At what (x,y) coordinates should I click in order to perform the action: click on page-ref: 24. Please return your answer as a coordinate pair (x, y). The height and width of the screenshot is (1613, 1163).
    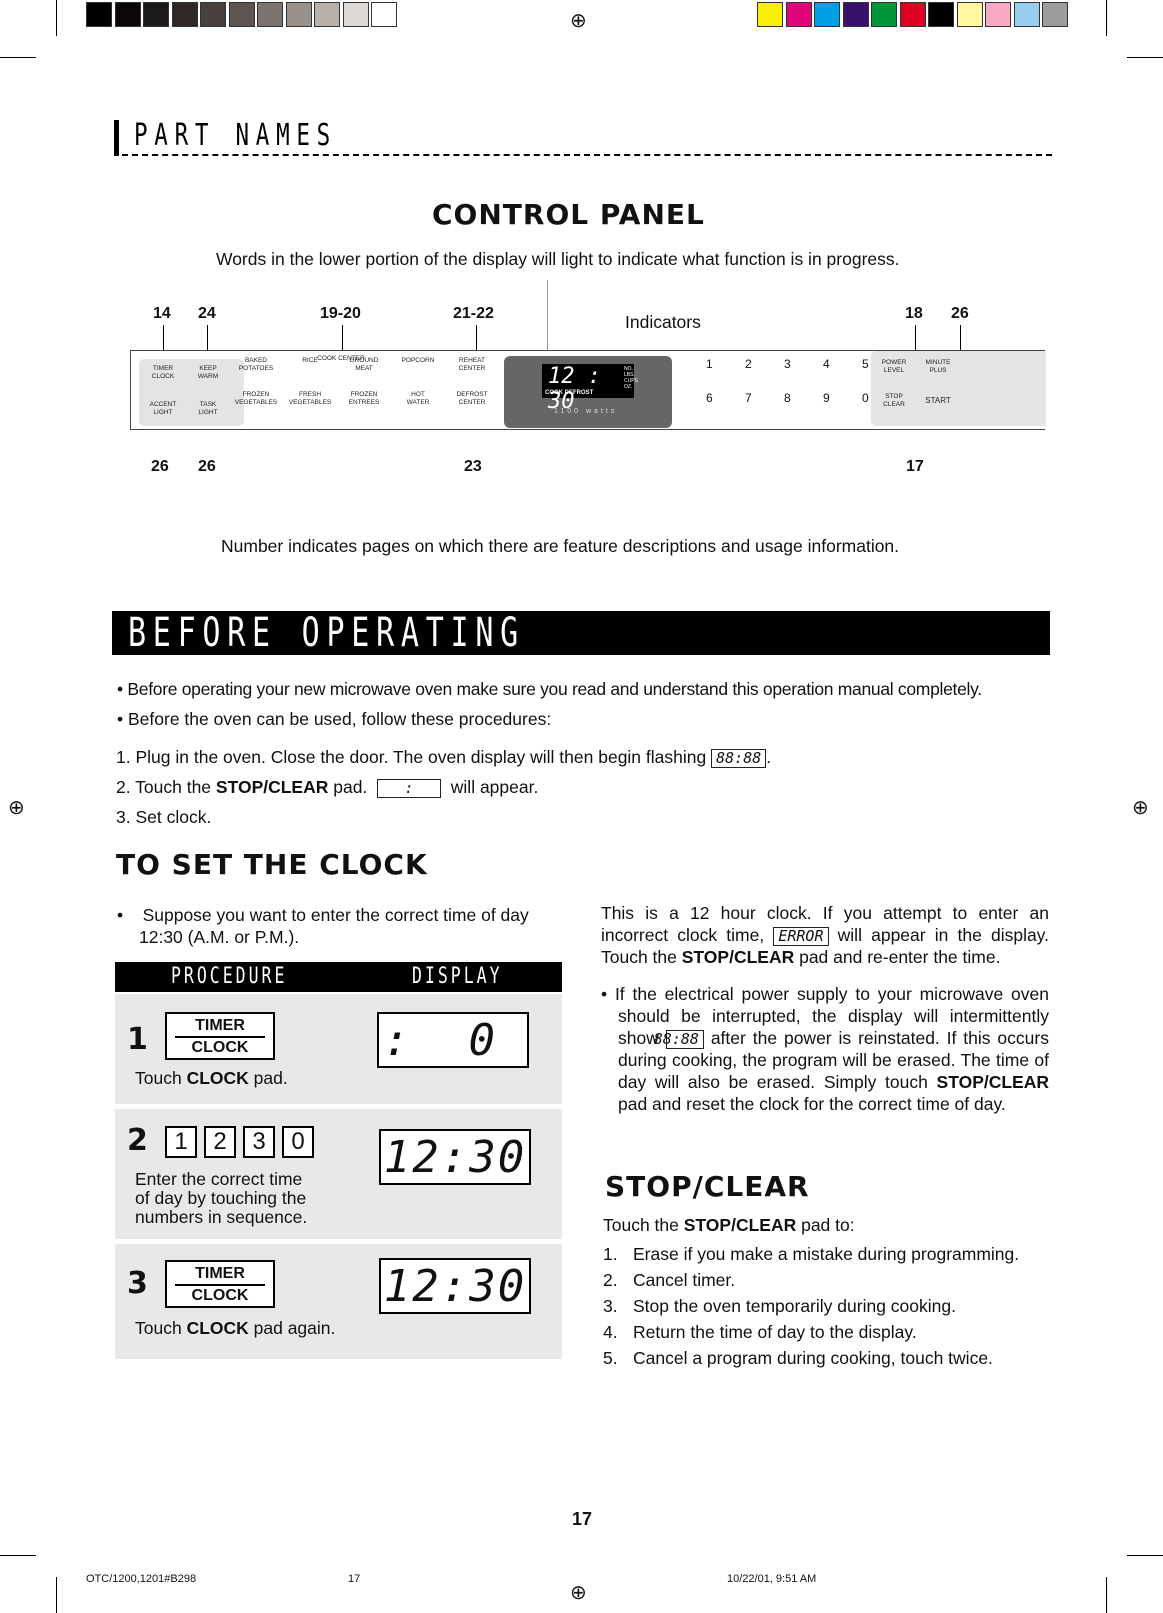
    Looking at the image, I should click on (207, 313).